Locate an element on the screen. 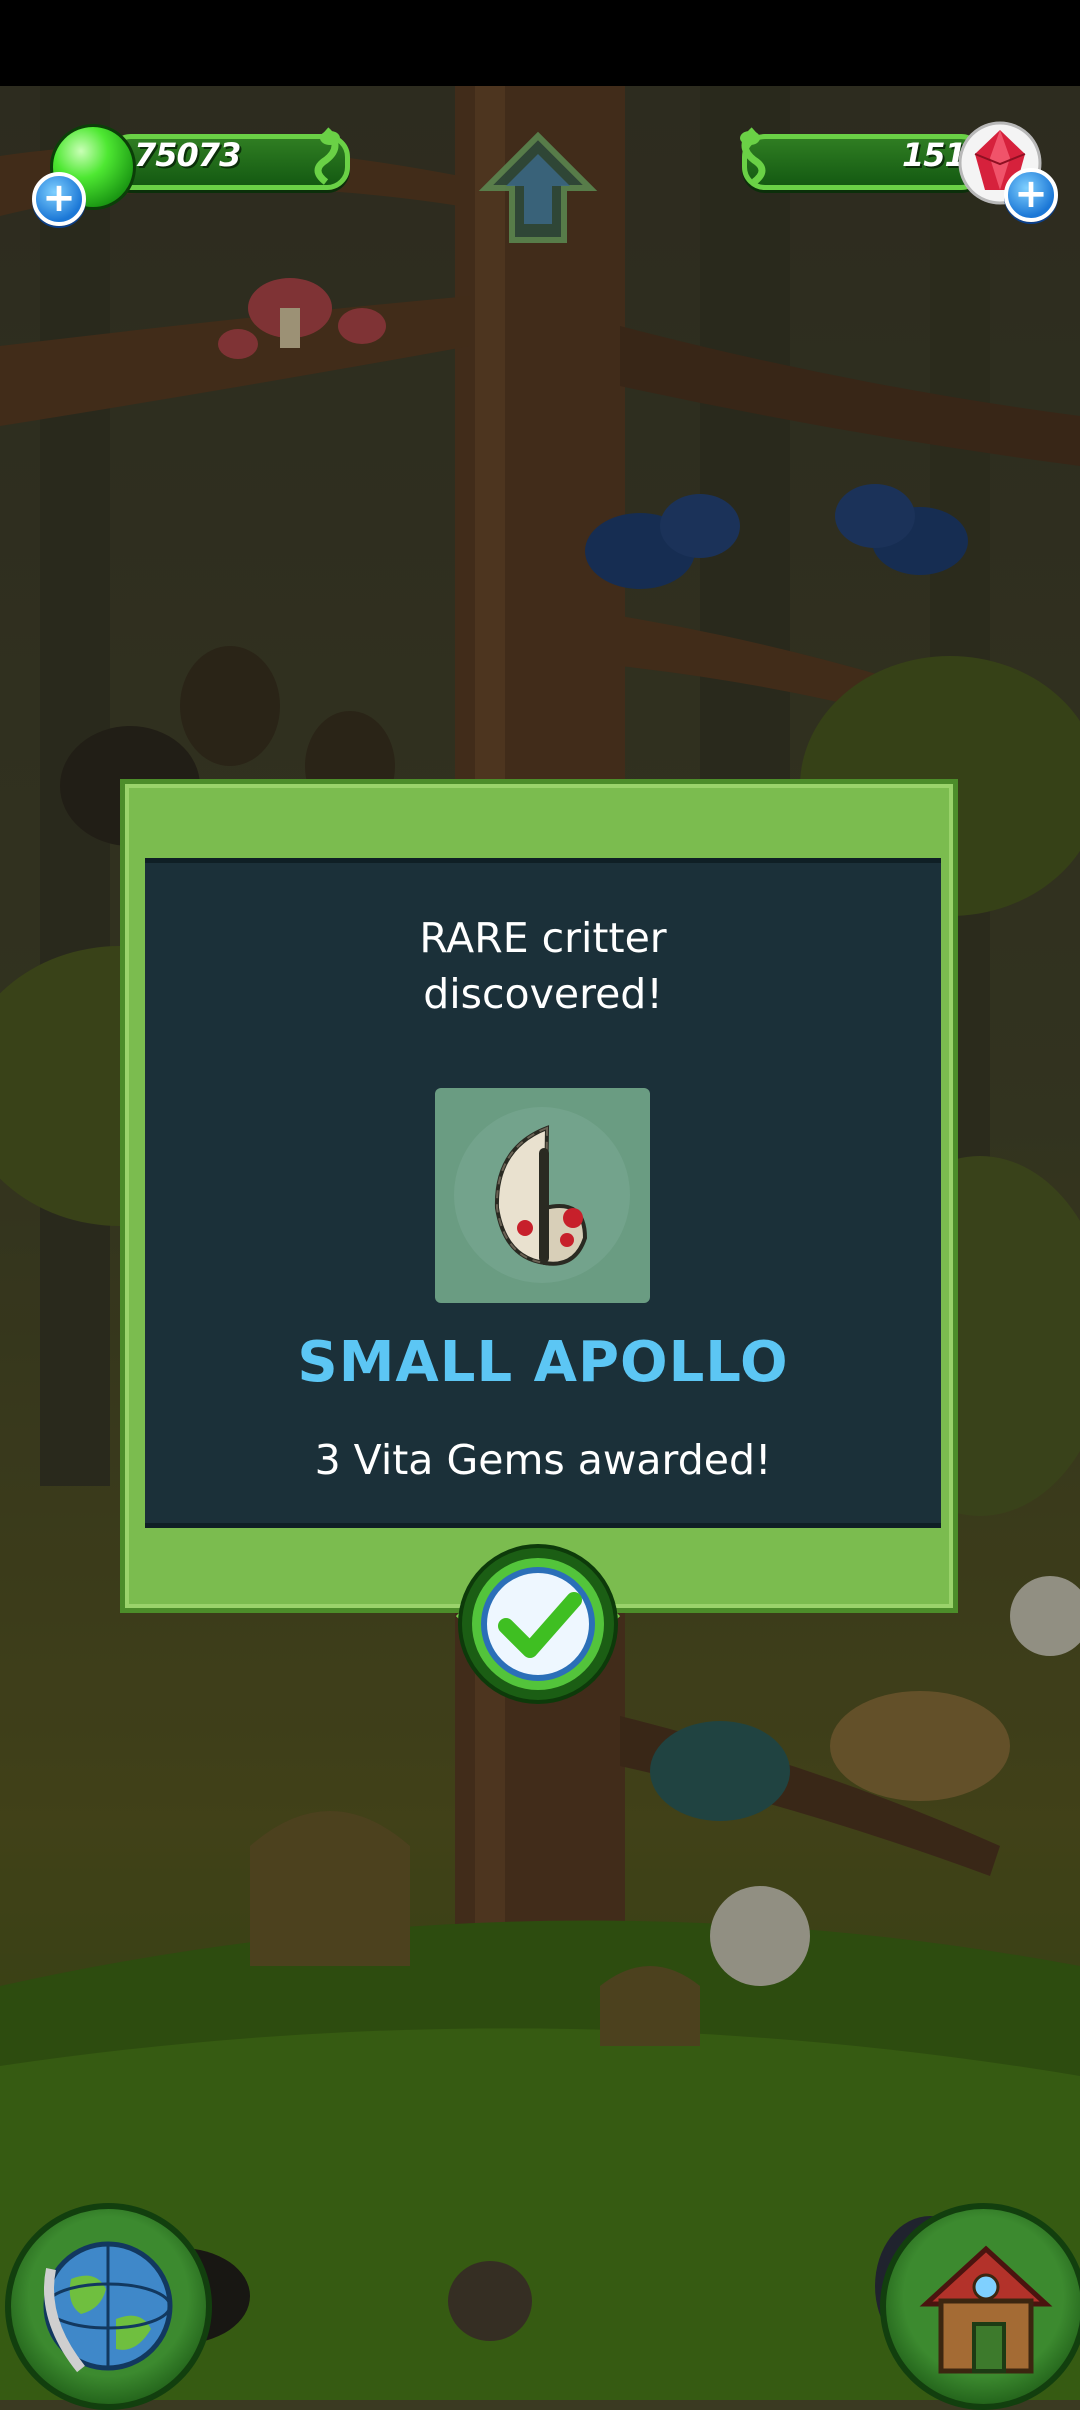  critter-card is located at coordinates (542, 1195).